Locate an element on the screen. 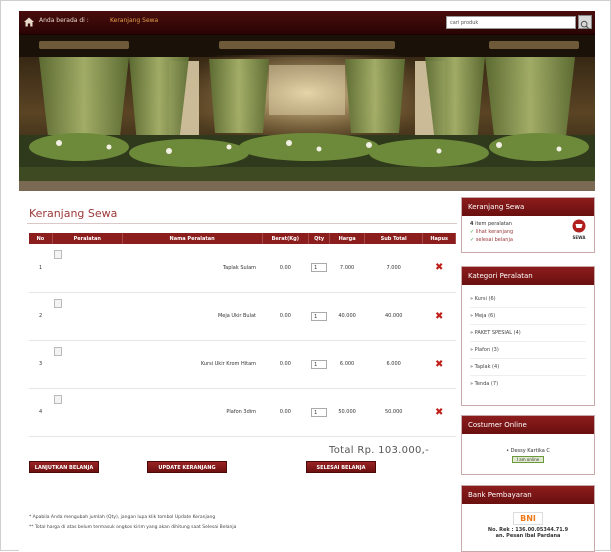 The image size is (611, 552). bni-logo: BNI is located at coordinates (528, 518).